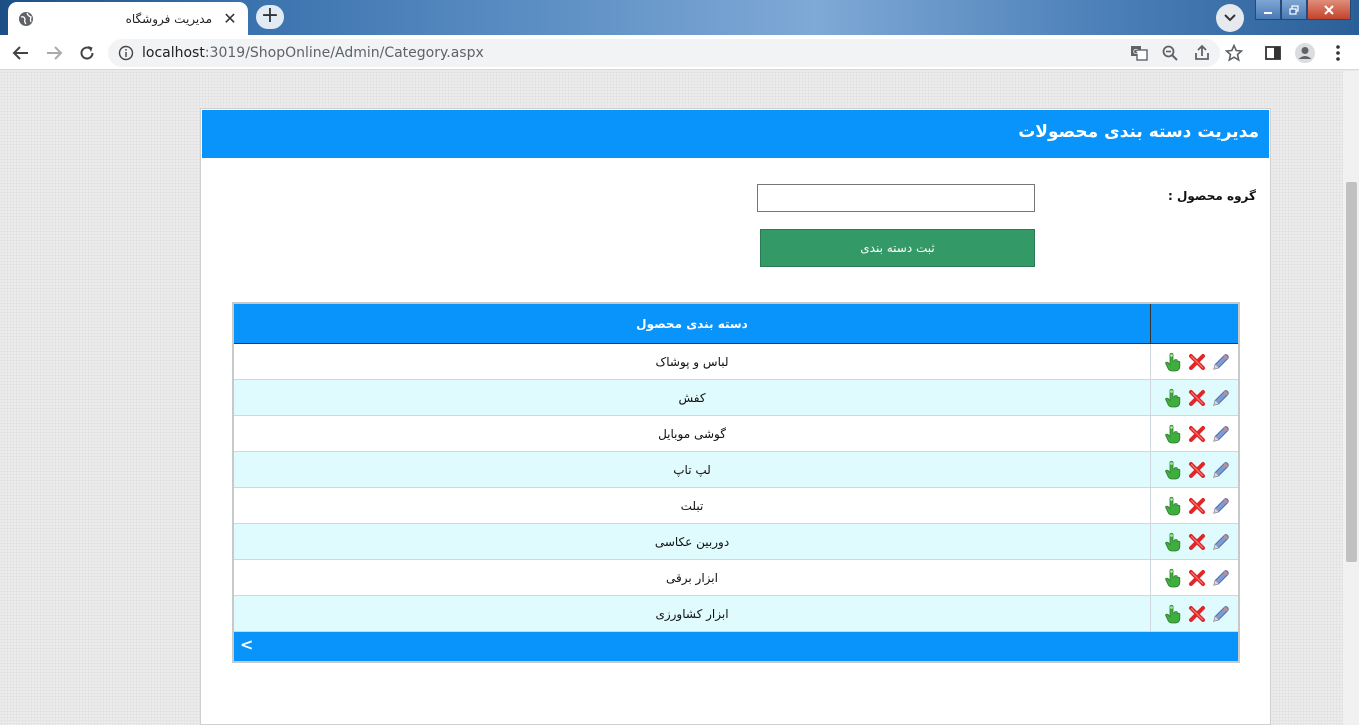 The image size is (1359, 725). What do you see at coordinates (230, 18) in the screenshot?
I see `tab-close-icon: ✕` at bounding box center [230, 18].